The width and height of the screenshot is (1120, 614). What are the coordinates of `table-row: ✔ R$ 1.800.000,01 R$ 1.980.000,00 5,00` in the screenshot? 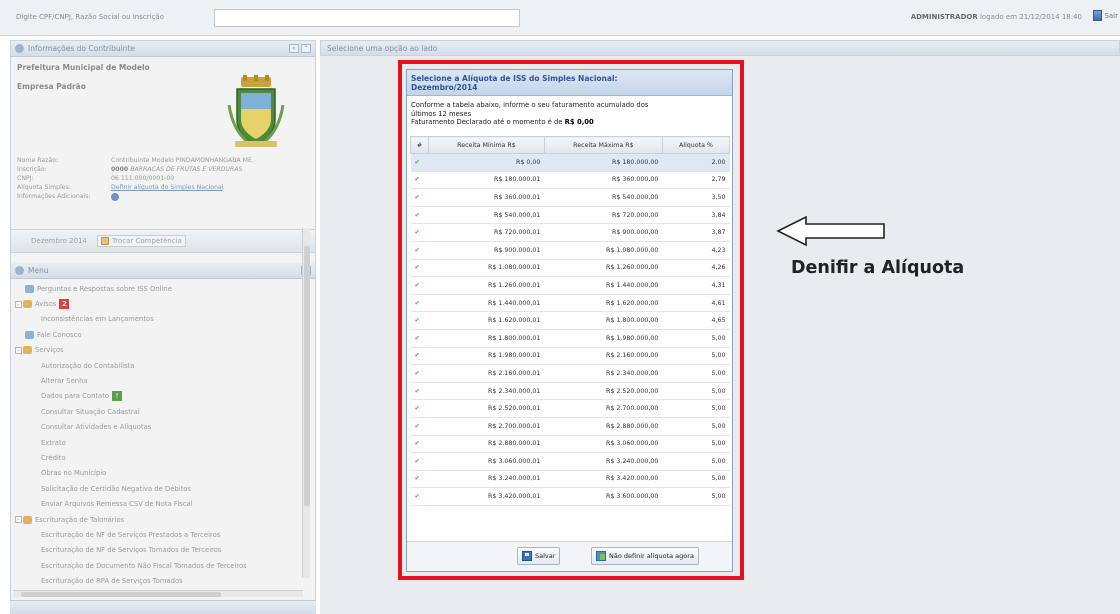 It's located at (570, 338).